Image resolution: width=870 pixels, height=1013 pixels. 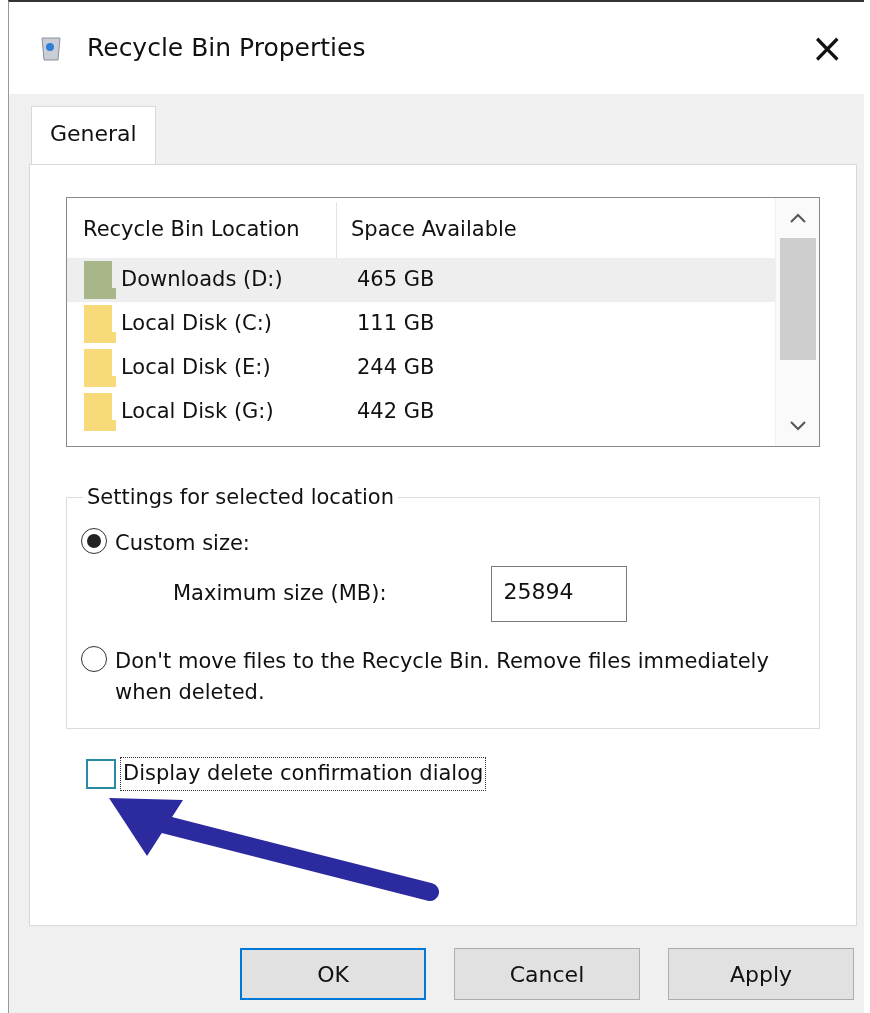 I want to click on size-field: 25894, so click(x=558, y=593).